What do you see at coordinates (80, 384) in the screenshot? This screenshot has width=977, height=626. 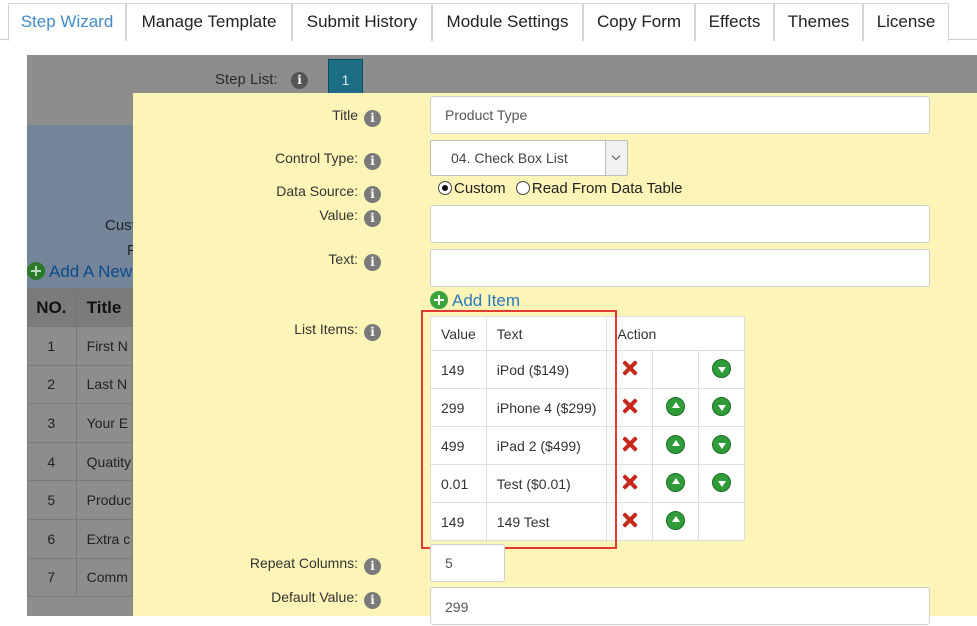 I see `table-row: 2 Last N` at bounding box center [80, 384].